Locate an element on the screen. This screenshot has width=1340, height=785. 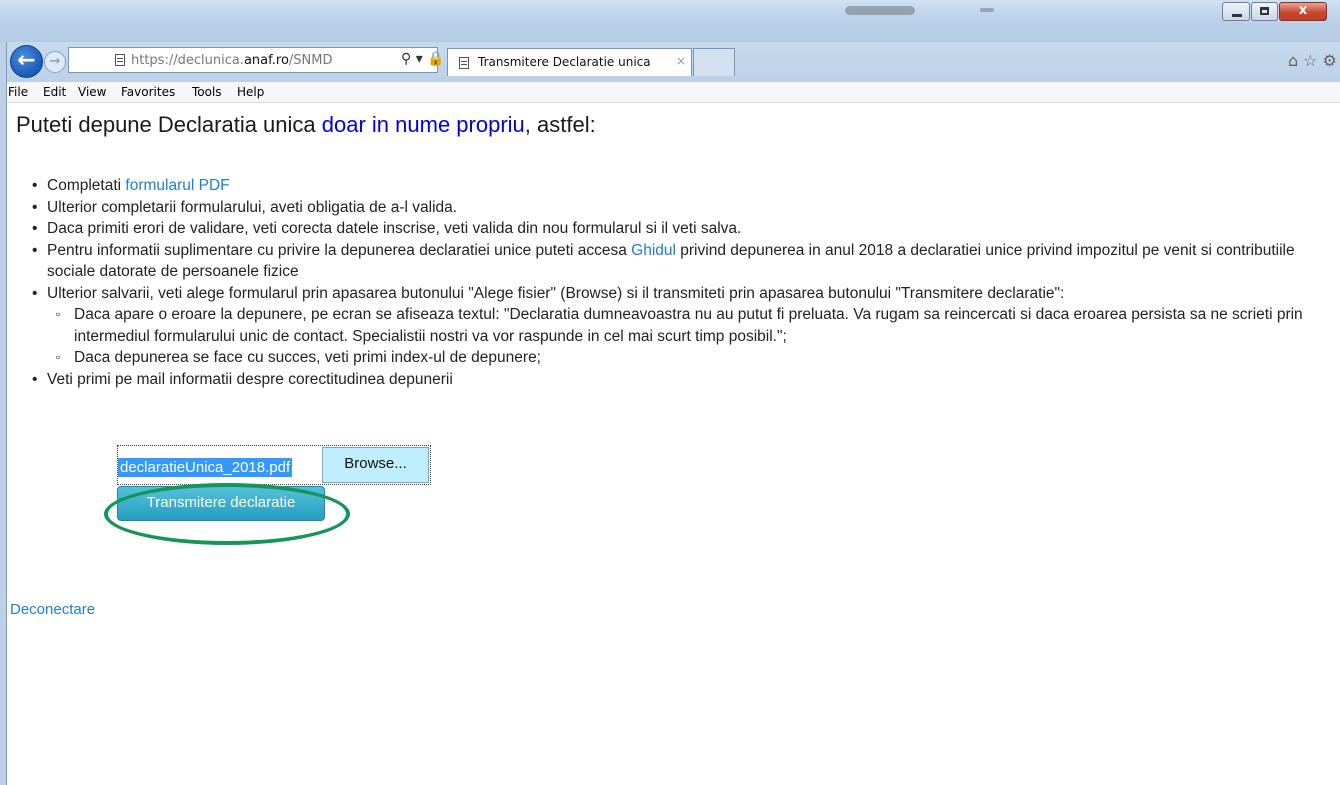
heading-text-end: , astfel: is located at coordinates (560, 124).